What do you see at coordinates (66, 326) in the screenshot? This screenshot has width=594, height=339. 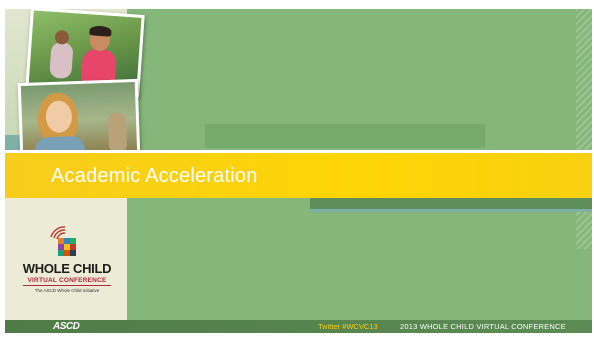 I see `ascd-logo: ASCD` at bounding box center [66, 326].